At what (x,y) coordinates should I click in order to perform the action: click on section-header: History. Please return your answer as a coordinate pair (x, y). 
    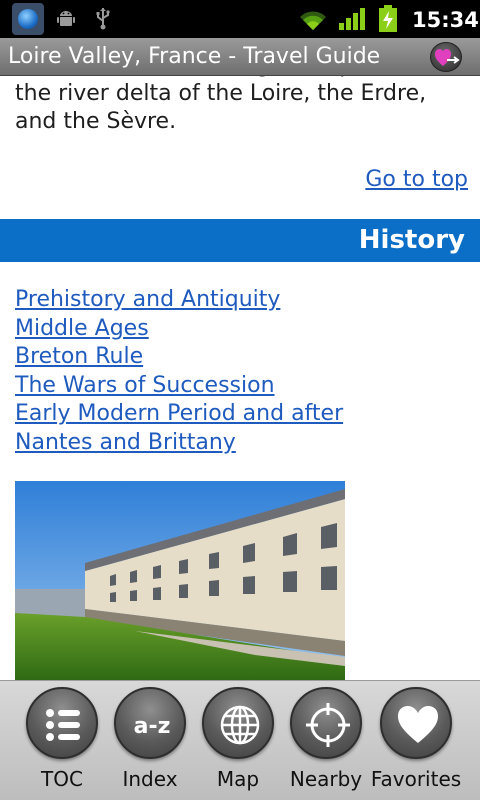
    Looking at the image, I should click on (240, 240).